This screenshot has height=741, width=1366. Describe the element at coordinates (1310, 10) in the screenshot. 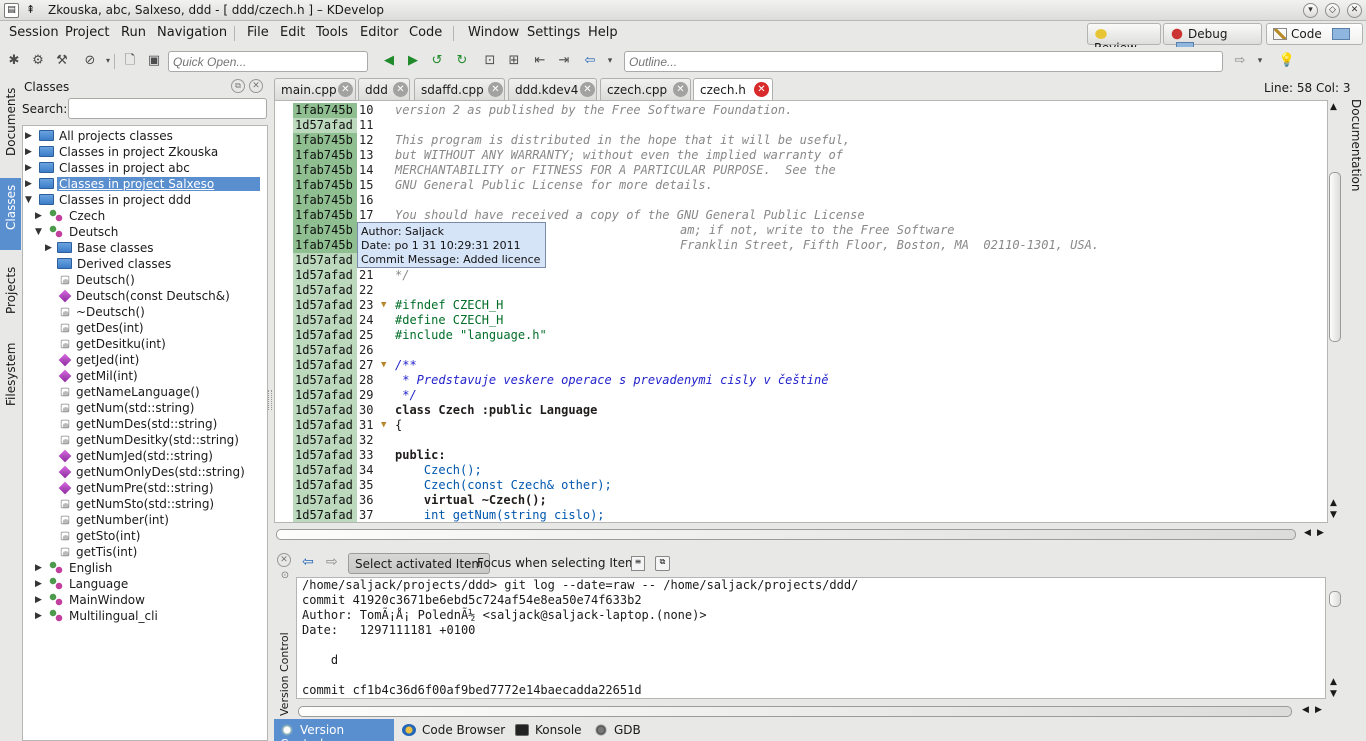

I see `minimize-icon: ▾` at that location.